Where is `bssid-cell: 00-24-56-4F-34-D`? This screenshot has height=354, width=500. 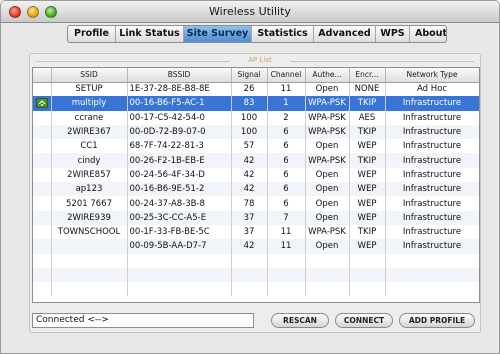
bssid-cell: 00-24-56-4F-34-D is located at coordinates (179, 175).